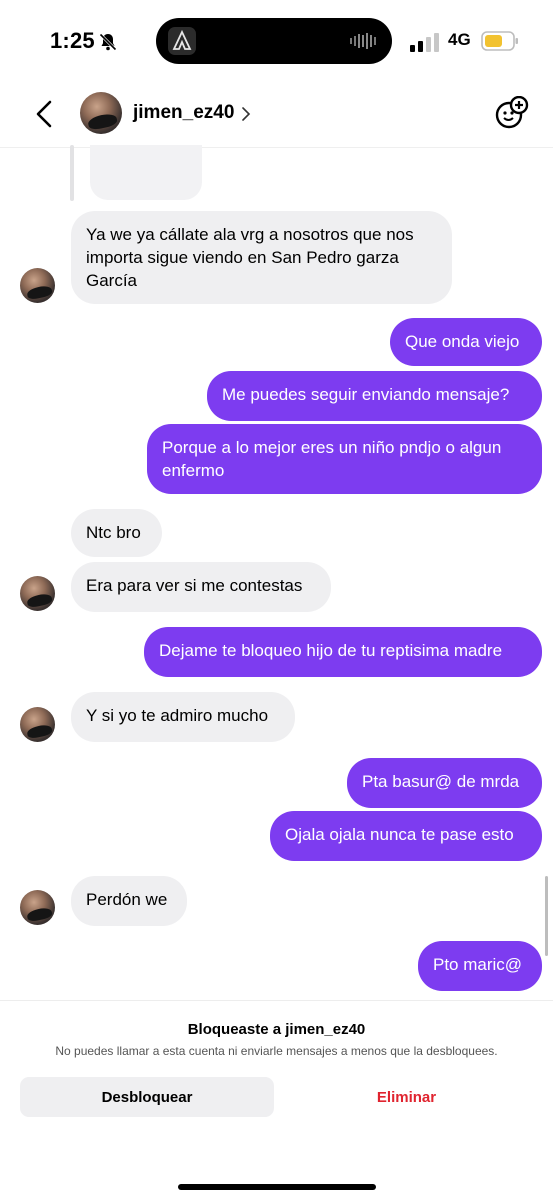 Image resolution: width=553 pixels, height=1200 pixels. I want to click on message-outgoing: Pto maric@, so click(480, 966).